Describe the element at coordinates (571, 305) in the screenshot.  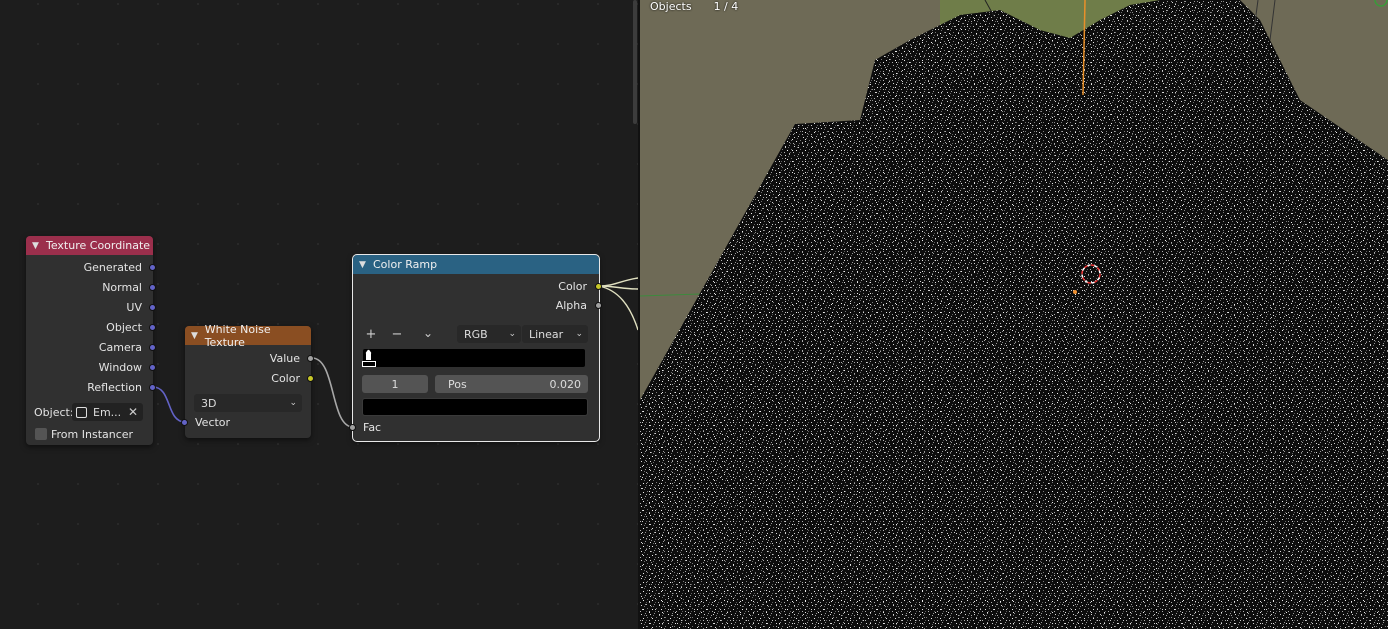
I see `output-alpha: Alpha` at that location.